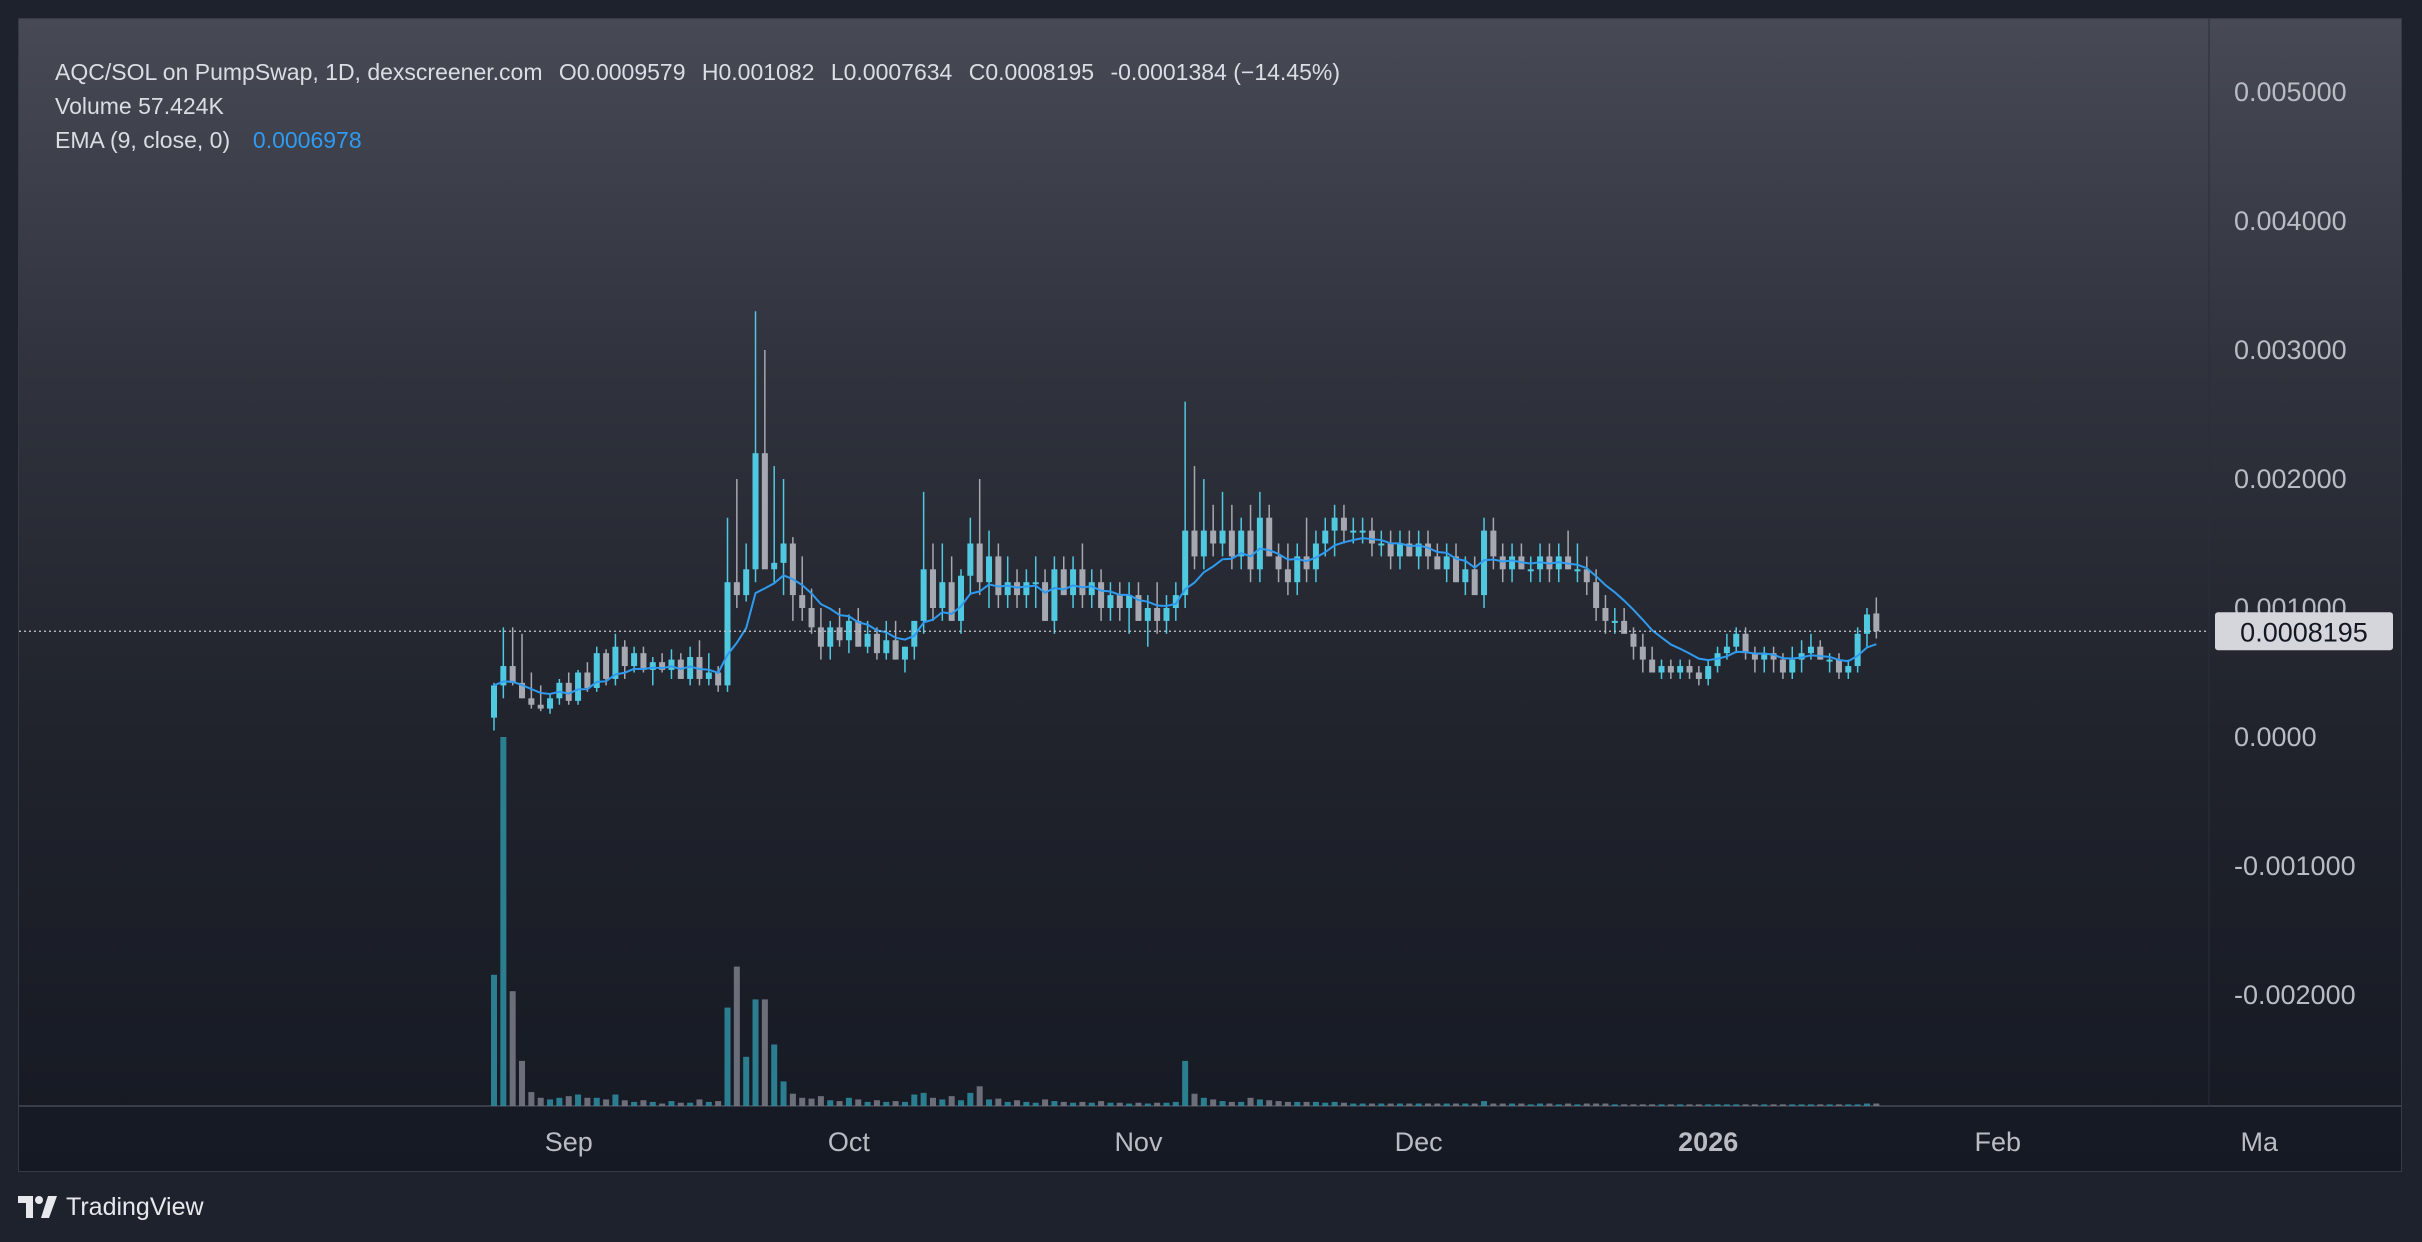 This screenshot has width=2422, height=1242. Describe the element at coordinates (1138, 1142) in the screenshot. I see `time-tick-label: Nov` at that location.